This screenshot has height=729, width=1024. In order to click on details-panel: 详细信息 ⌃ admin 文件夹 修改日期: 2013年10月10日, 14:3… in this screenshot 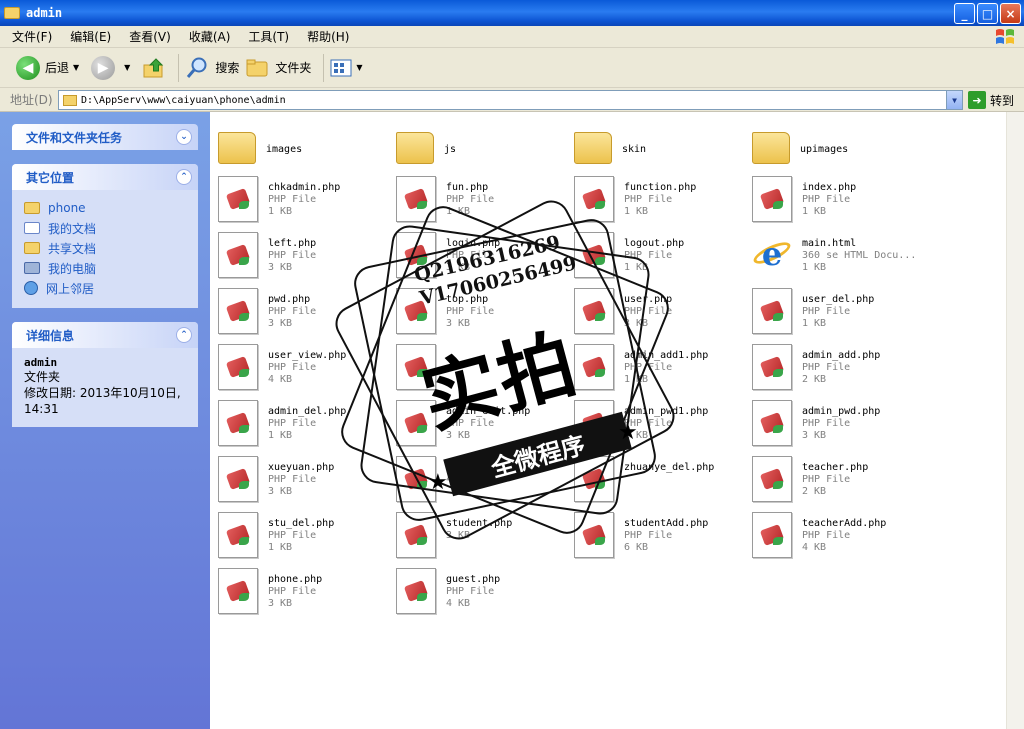, I will do `click(105, 374)`.